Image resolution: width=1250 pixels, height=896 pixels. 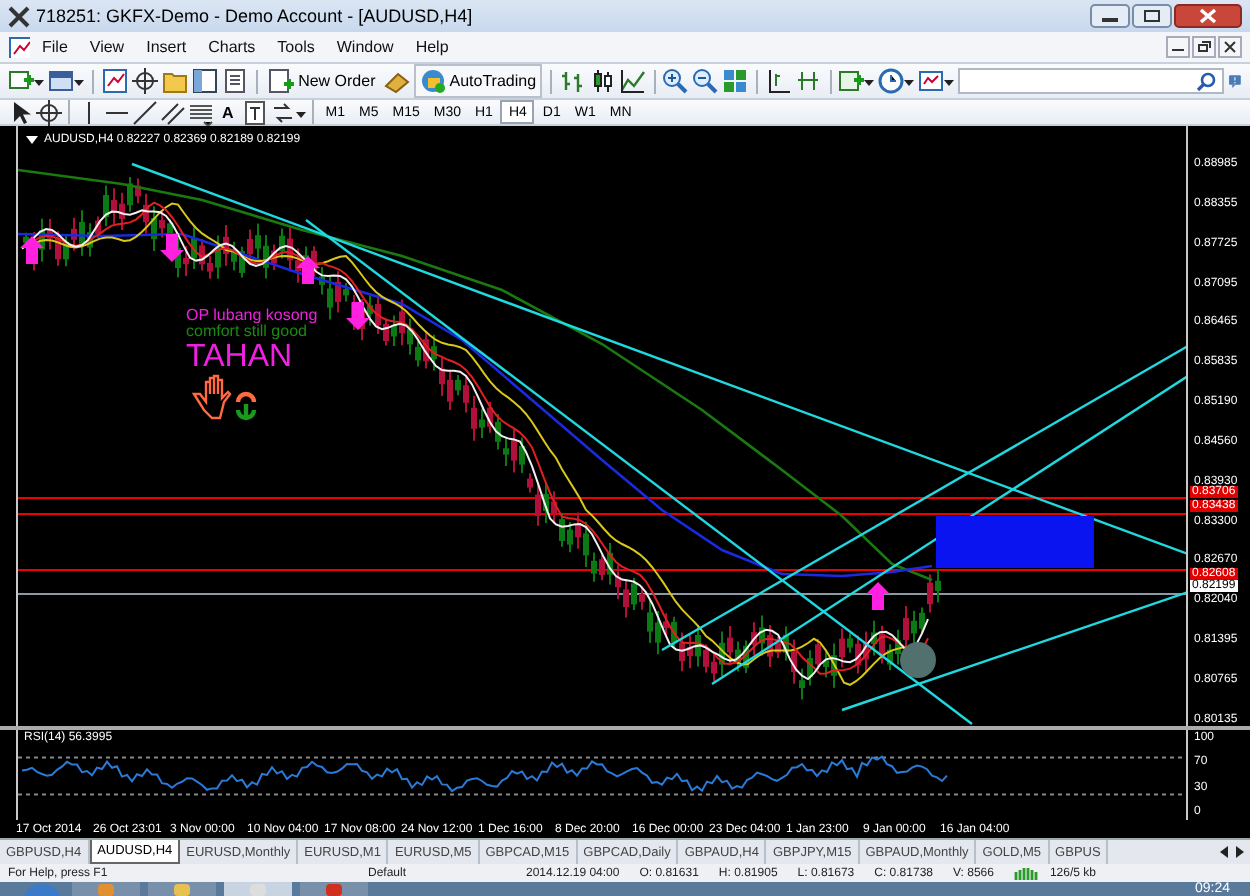 I want to click on bar-chart-icon, so click(x=572, y=81).